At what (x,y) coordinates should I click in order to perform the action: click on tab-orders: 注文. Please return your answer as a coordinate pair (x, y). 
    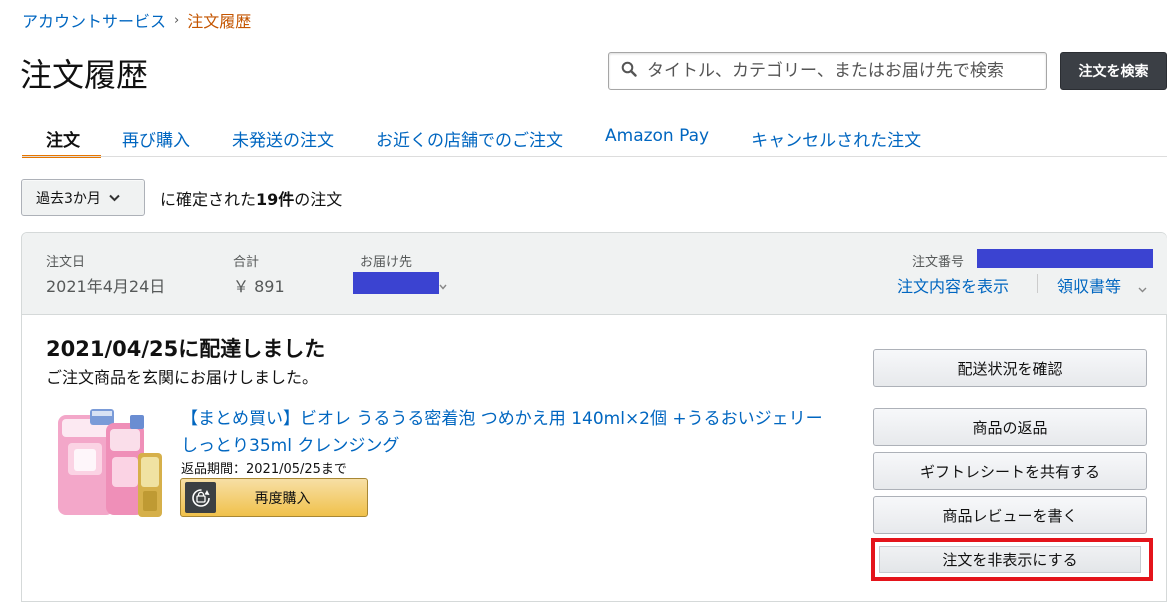
    Looking at the image, I should click on (61, 138).